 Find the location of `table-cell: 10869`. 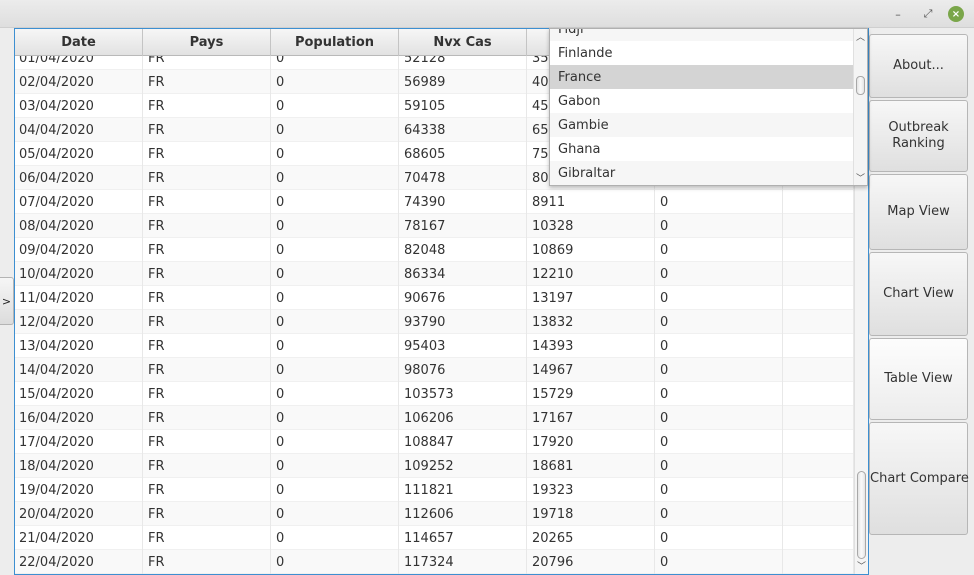

table-cell: 10869 is located at coordinates (591, 250).